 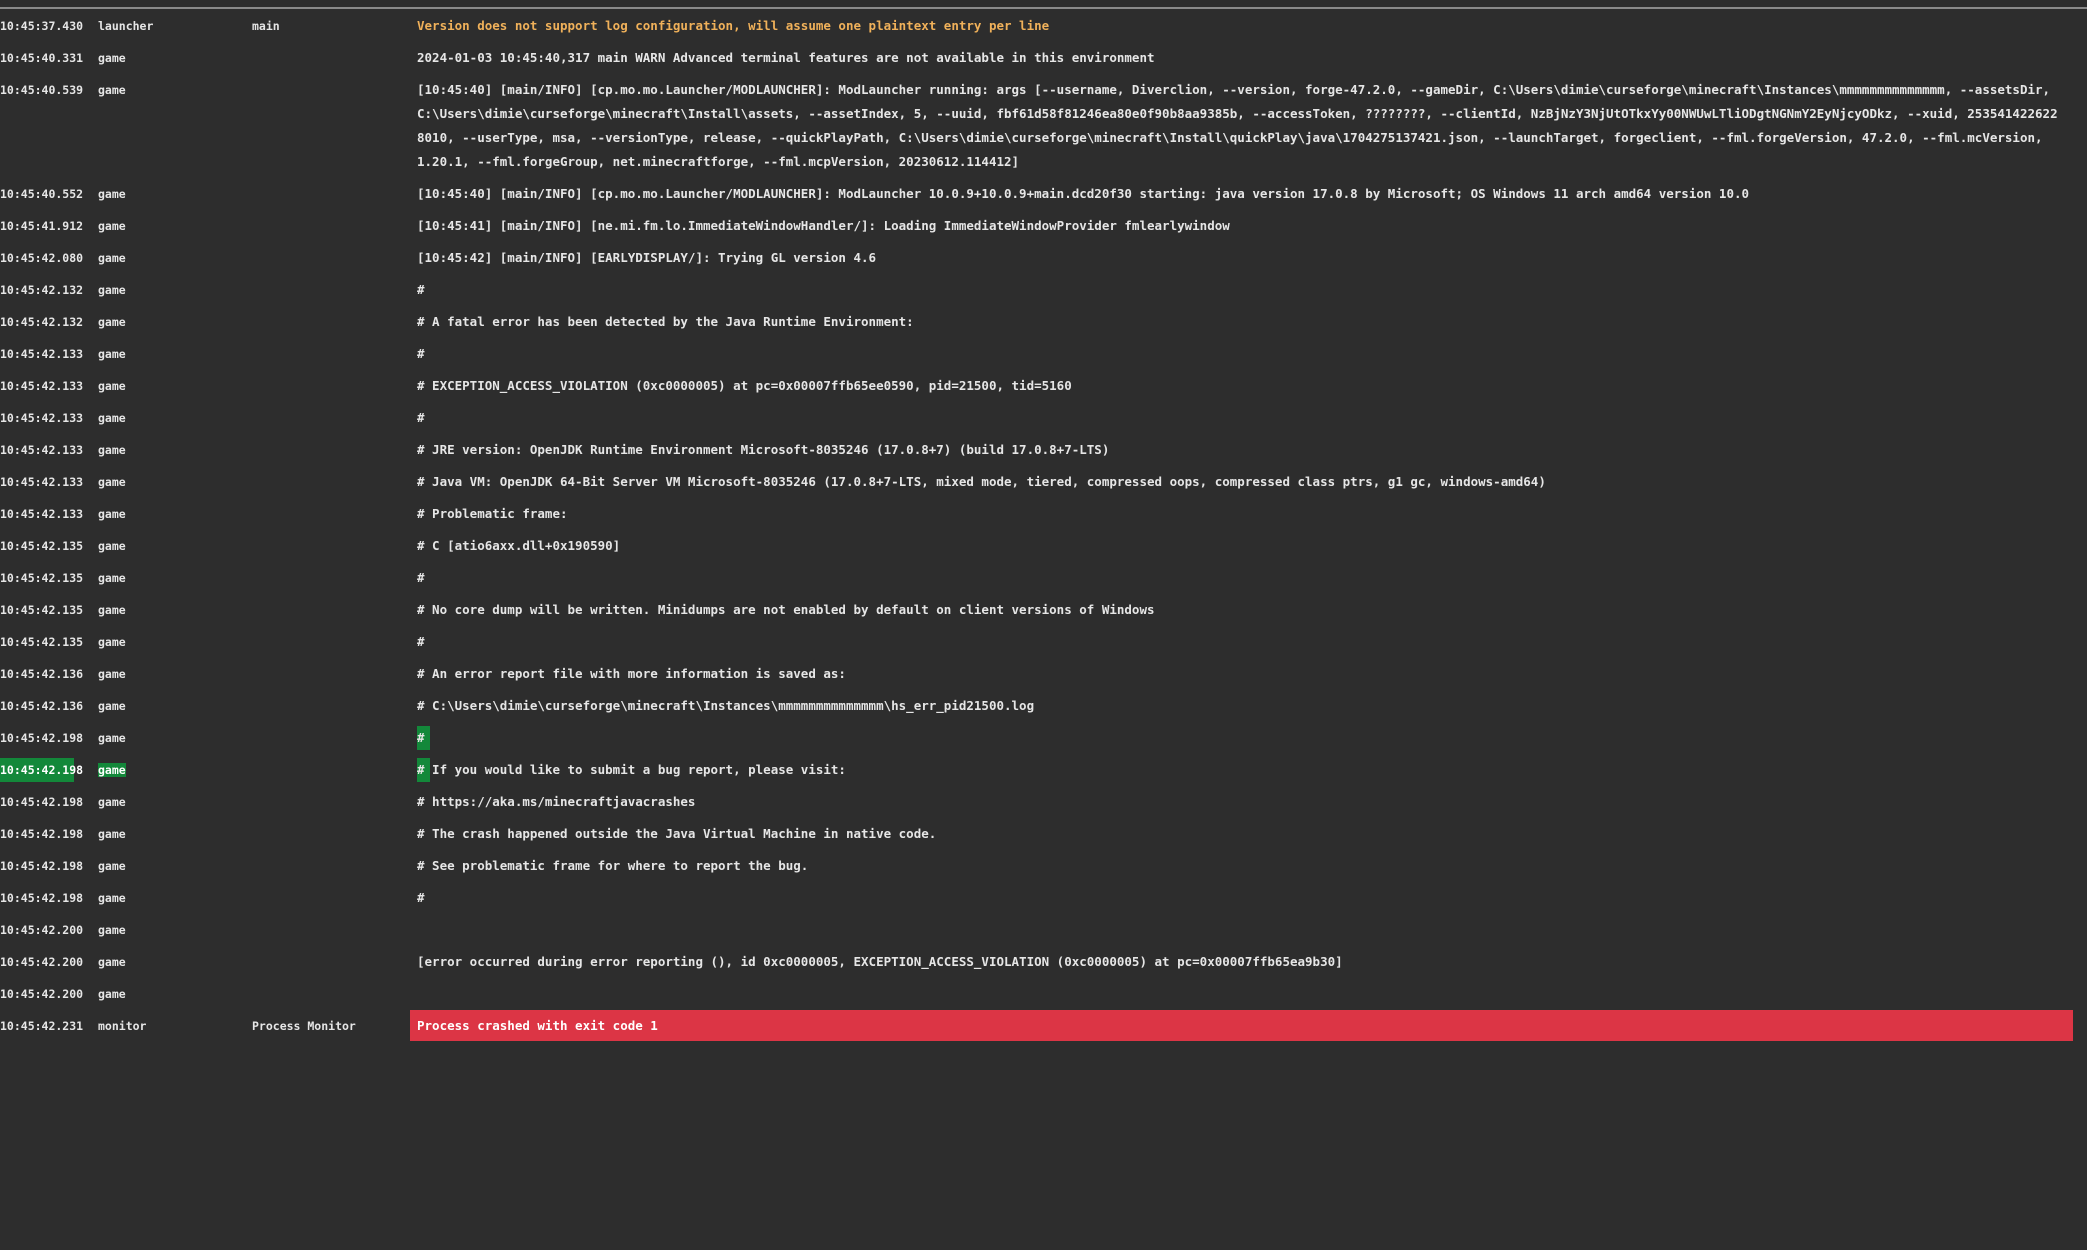 I want to click on log-timestamp: 10:45:40.331, so click(x=42, y=58).